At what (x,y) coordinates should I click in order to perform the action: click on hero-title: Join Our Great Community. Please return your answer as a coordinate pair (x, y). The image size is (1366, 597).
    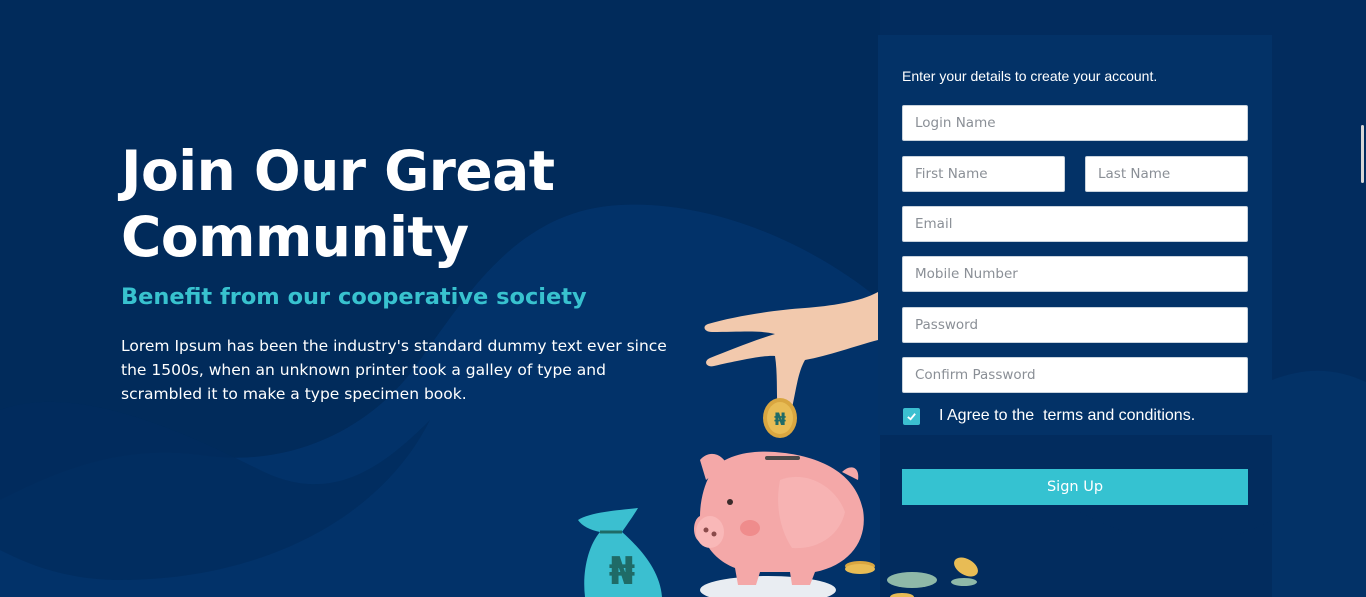
    Looking at the image, I should click on (338, 204).